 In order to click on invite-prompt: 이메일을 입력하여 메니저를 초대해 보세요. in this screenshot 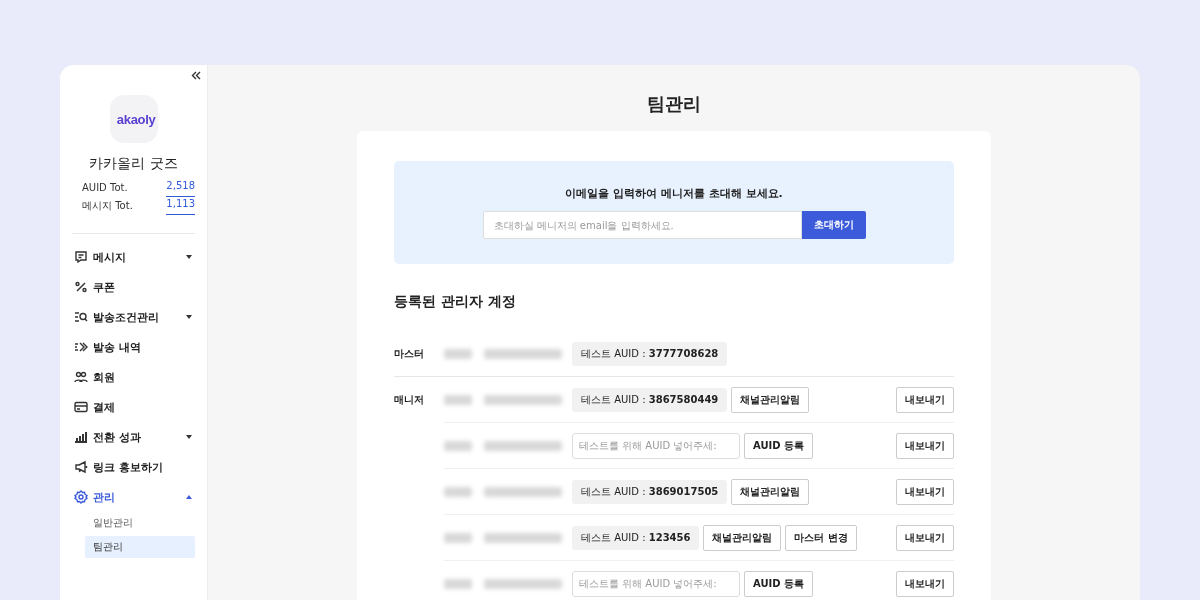, I will do `click(674, 193)`.